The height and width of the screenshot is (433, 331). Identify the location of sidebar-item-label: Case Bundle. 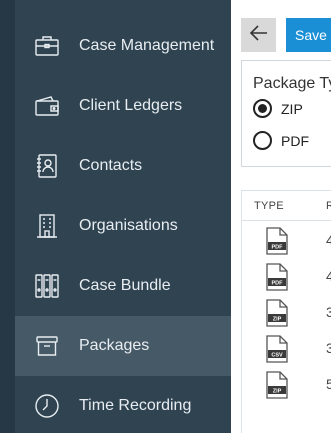
(125, 285).